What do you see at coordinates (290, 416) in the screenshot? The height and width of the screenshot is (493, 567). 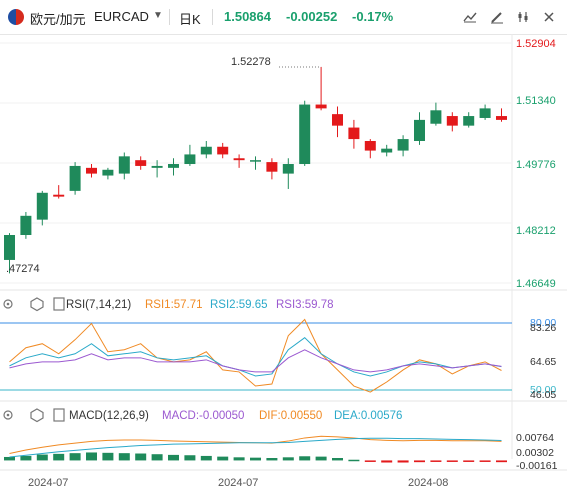 I see `dif-value: DIF:0.00550` at bounding box center [290, 416].